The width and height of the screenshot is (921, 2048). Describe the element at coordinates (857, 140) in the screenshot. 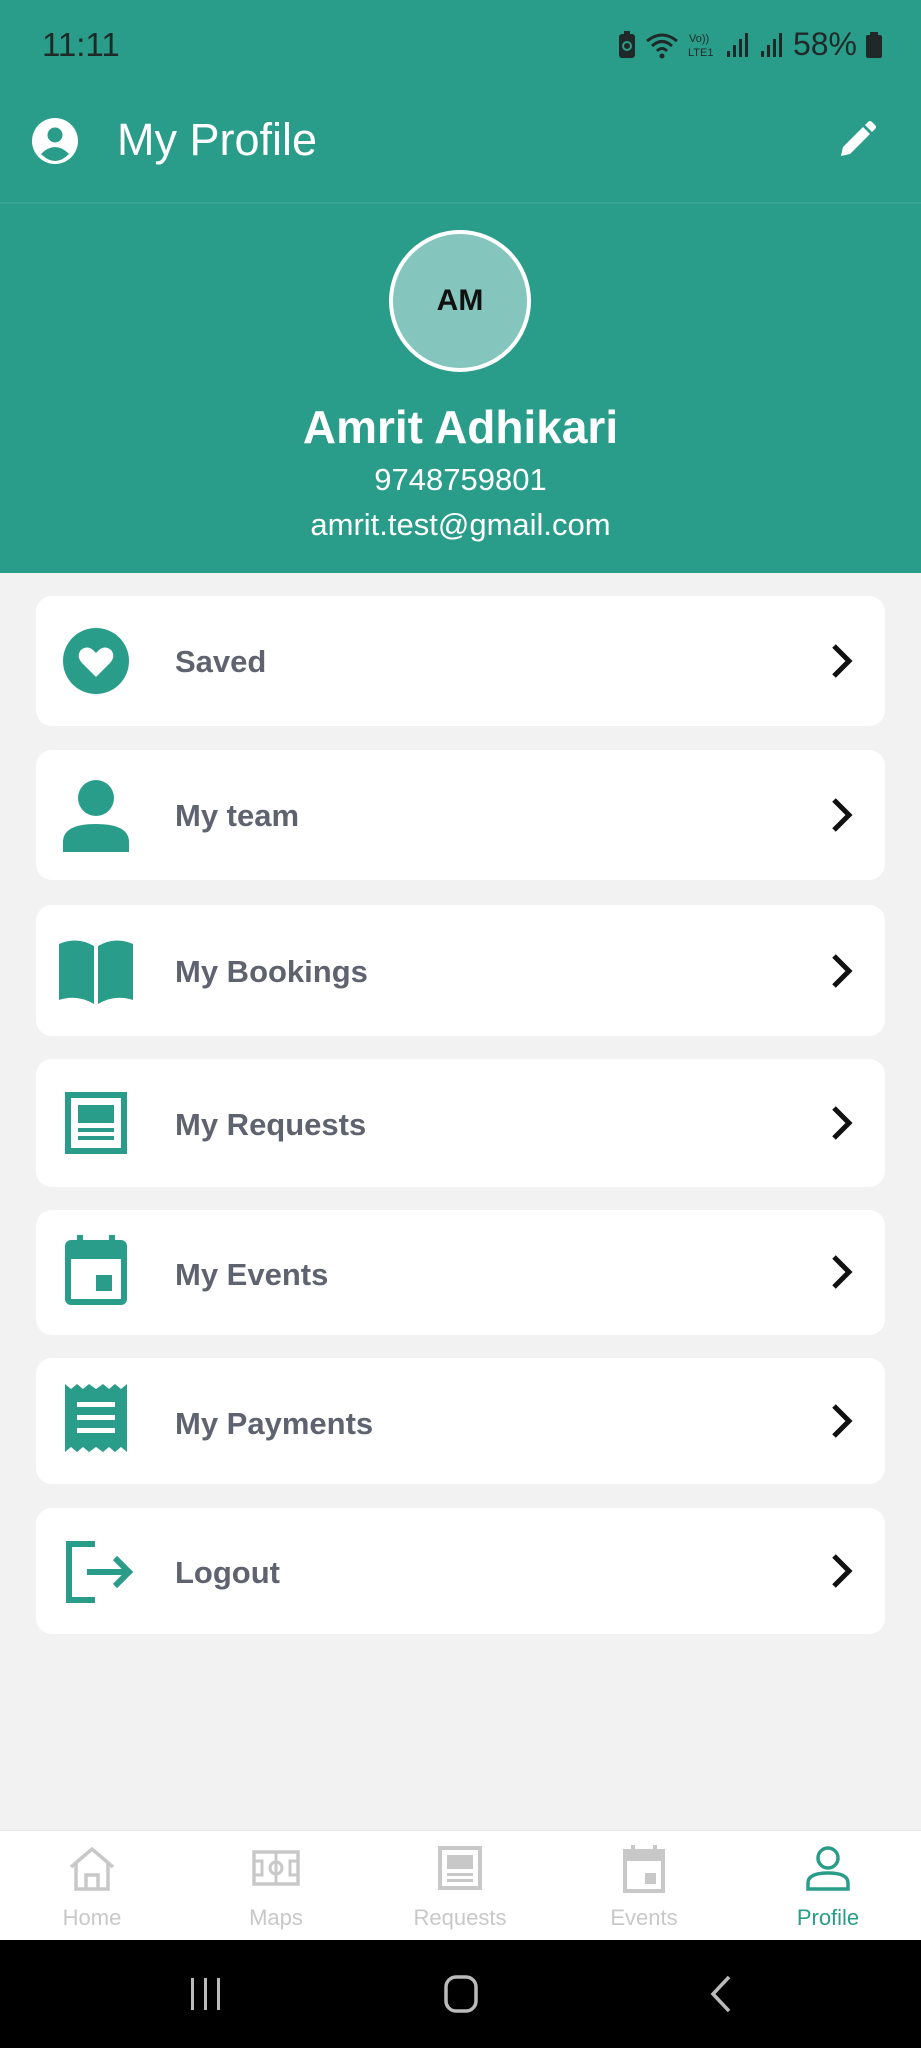

I see `edit-pencil-icon` at that location.